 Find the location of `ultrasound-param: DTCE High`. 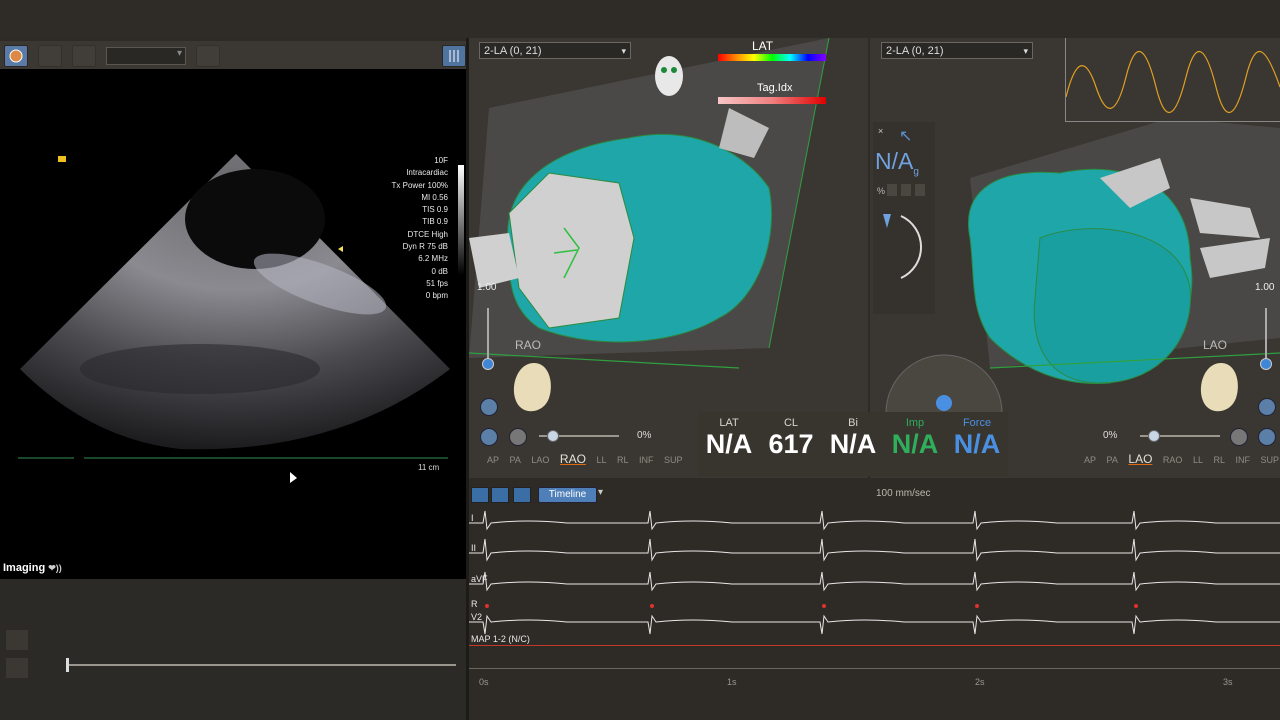

ultrasound-param: DTCE High is located at coordinates (427, 234).